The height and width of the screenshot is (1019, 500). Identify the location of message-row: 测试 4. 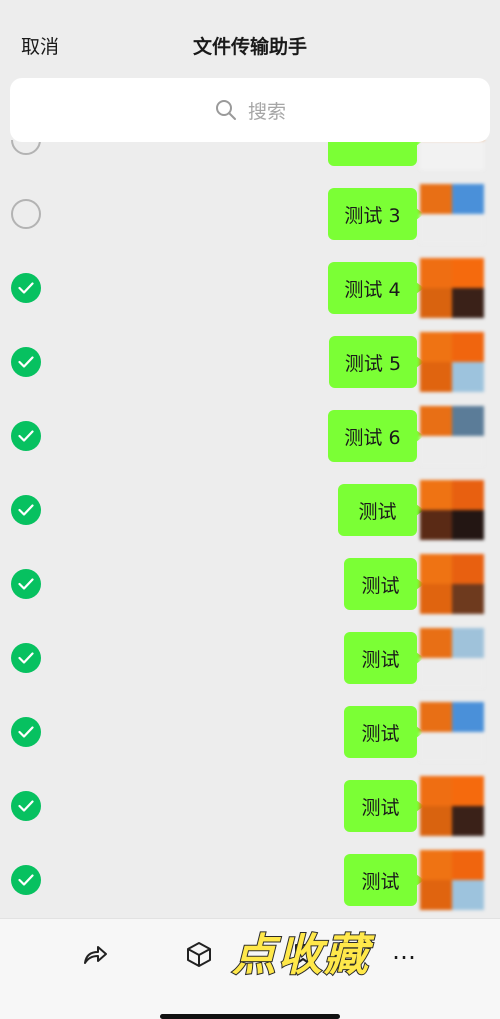
(250, 288).